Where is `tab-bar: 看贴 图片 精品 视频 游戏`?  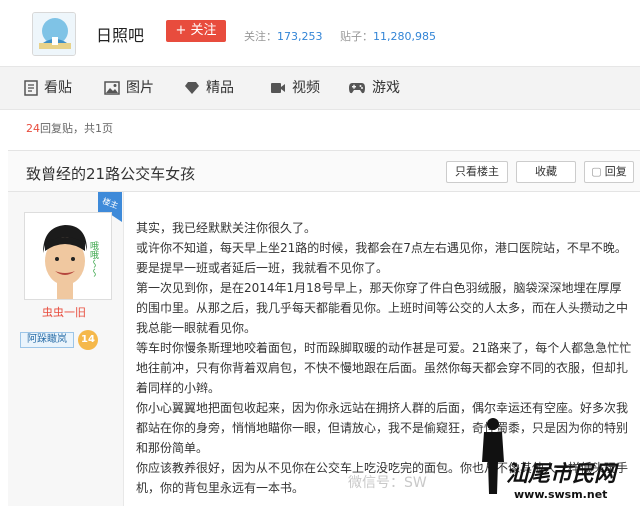 tab-bar: 看贴 图片 精品 视频 游戏 is located at coordinates (320, 88).